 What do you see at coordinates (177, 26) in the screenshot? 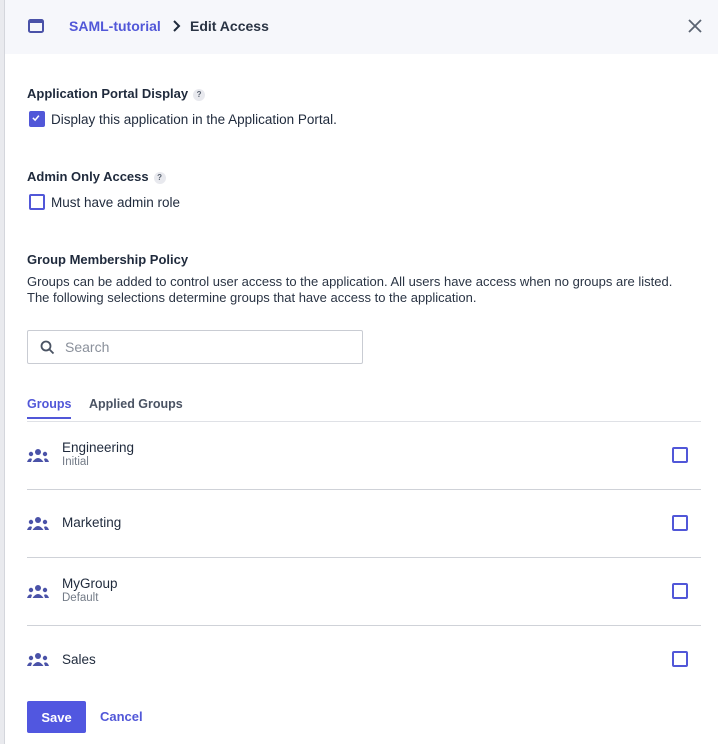
I see `chevron-right-icon` at bounding box center [177, 26].